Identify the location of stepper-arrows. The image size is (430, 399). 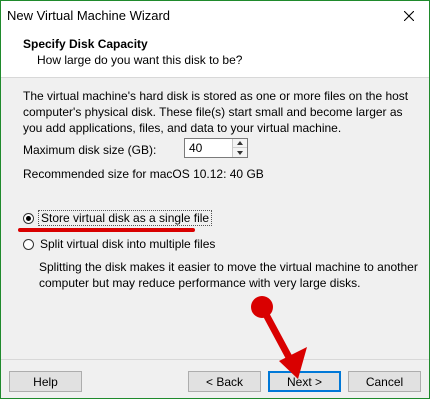
(239, 148).